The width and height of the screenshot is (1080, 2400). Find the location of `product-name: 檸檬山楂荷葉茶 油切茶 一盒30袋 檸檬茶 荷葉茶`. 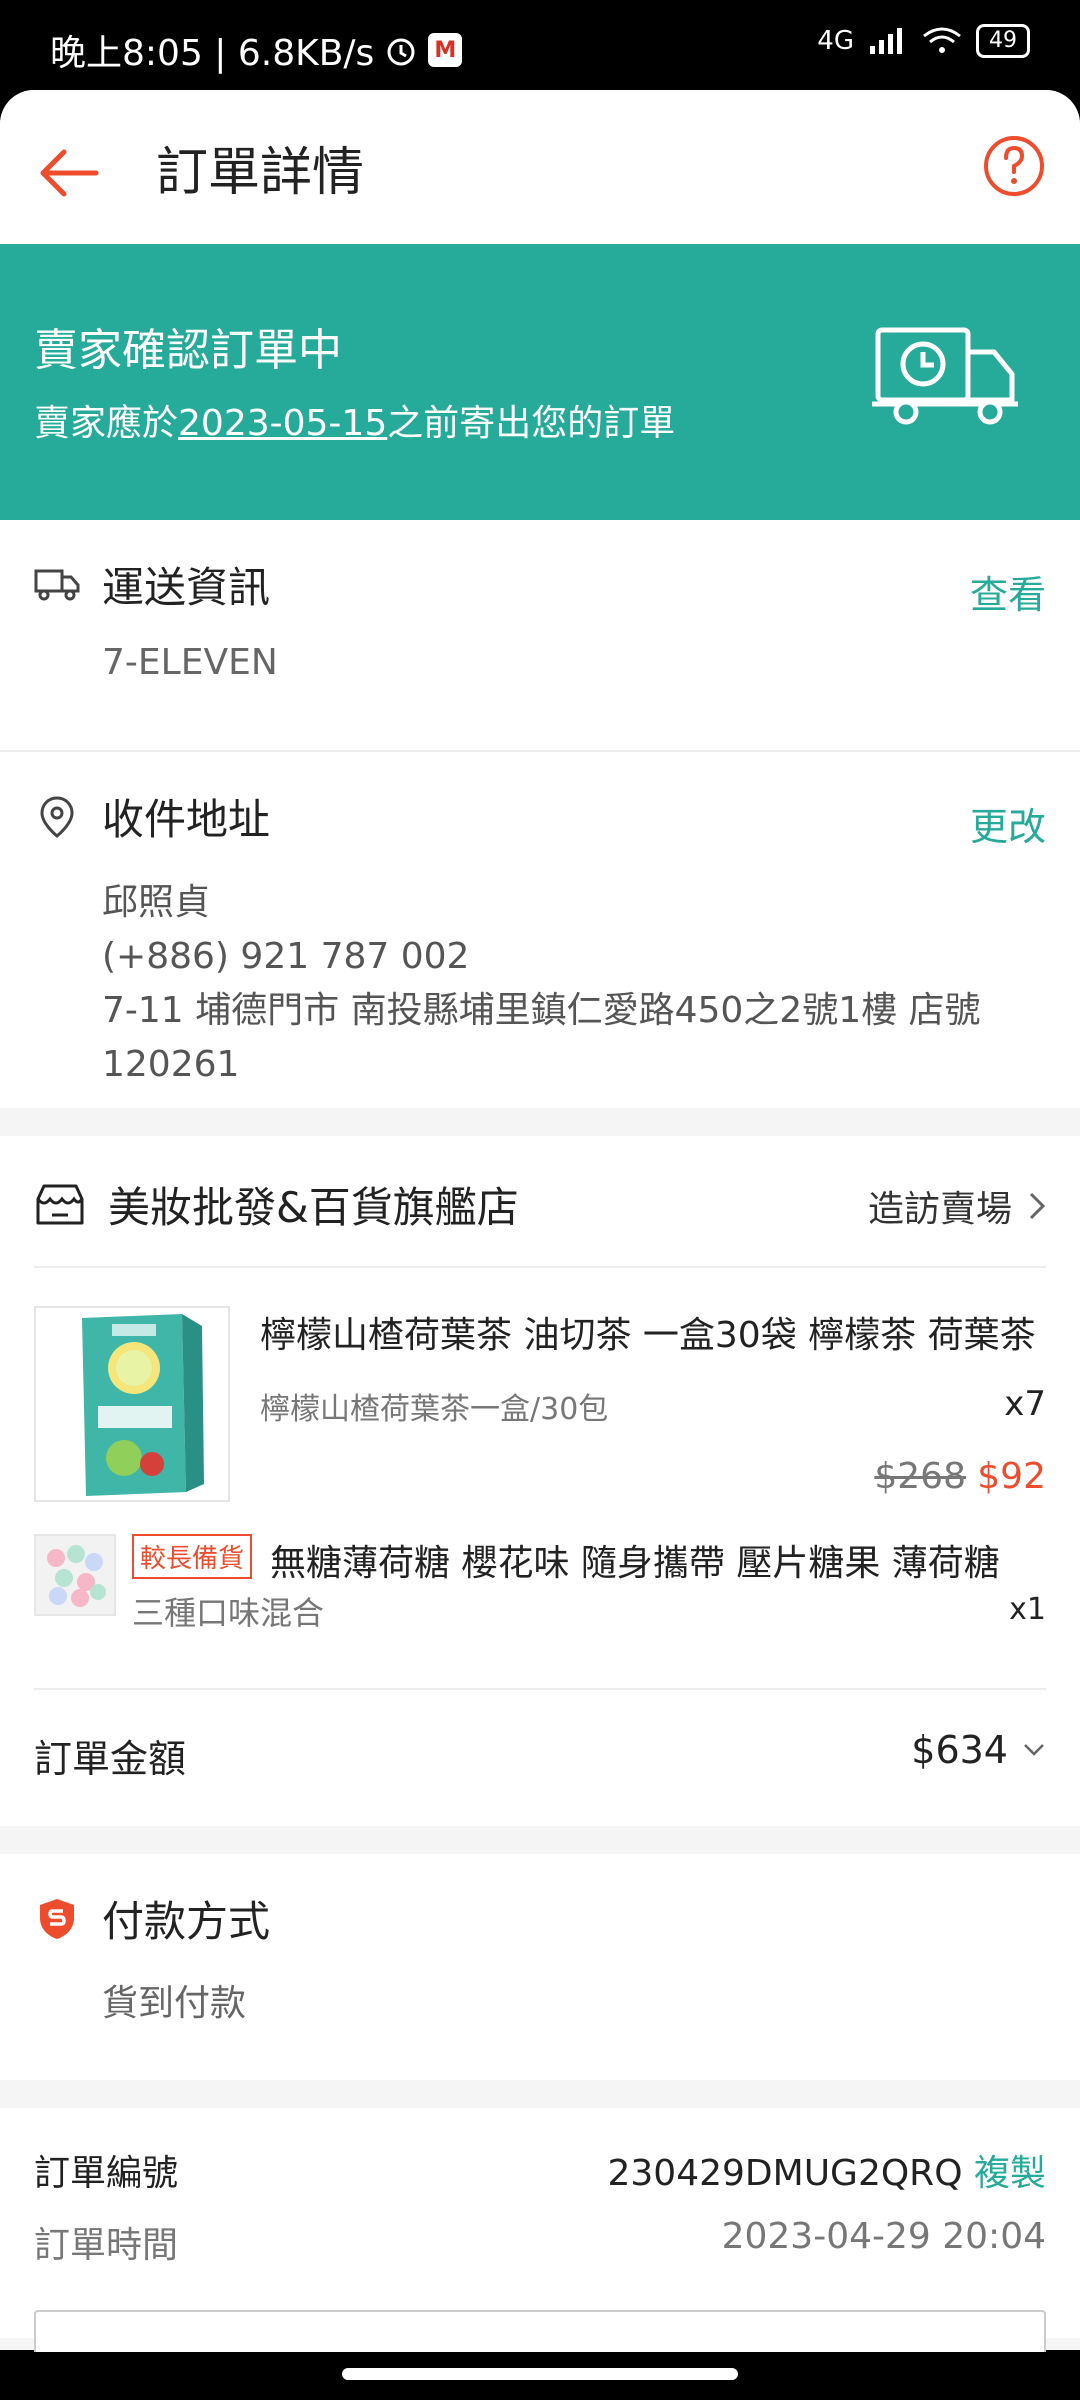

product-name: 檸檬山楂荷葉茶 油切茶 一盒30袋 檸檬茶 荷葉茶 is located at coordinates (648, 1335).